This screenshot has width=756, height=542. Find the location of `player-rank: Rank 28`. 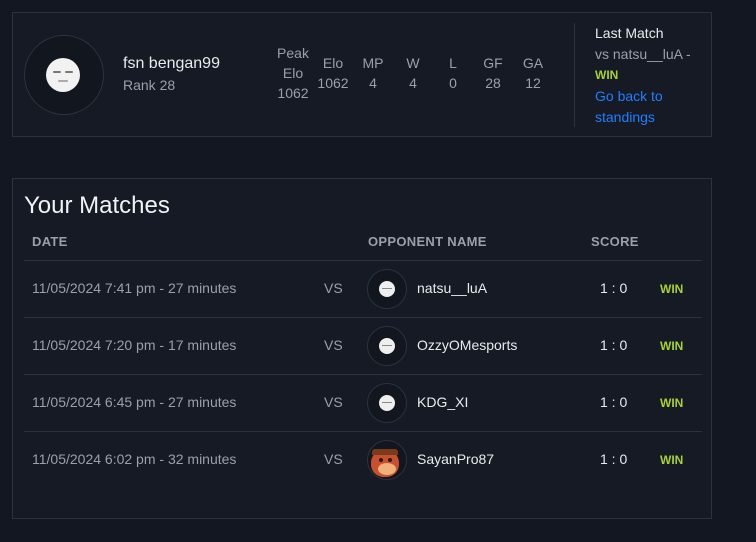

player-rank: Rank 28 is located at coordinates (149, 85).